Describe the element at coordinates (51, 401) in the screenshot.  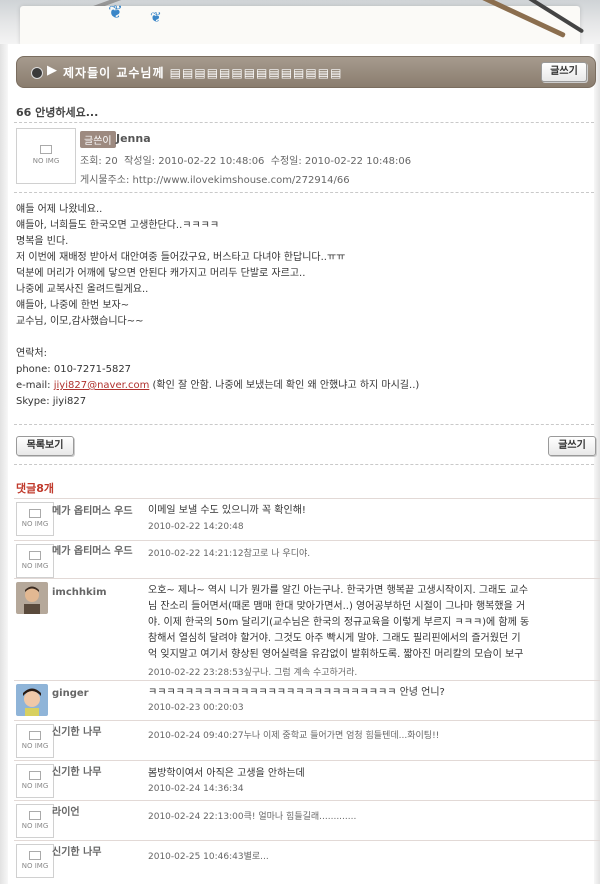
I see `skype-line: Skype: jiyi827` at that location.